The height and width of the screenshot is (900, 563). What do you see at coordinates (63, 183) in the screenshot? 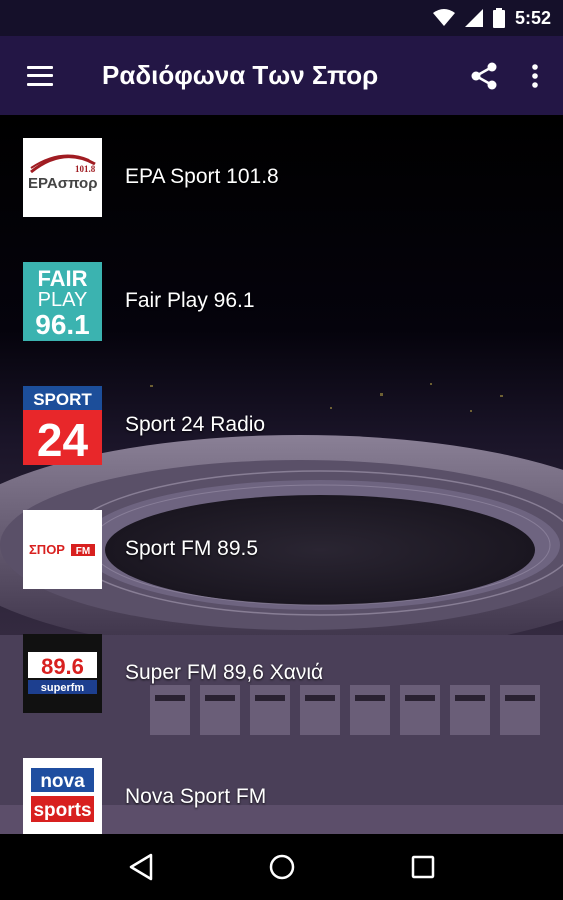
I see `svg-text: ΕΡΑσπορ` at bounding box center [63, 183].